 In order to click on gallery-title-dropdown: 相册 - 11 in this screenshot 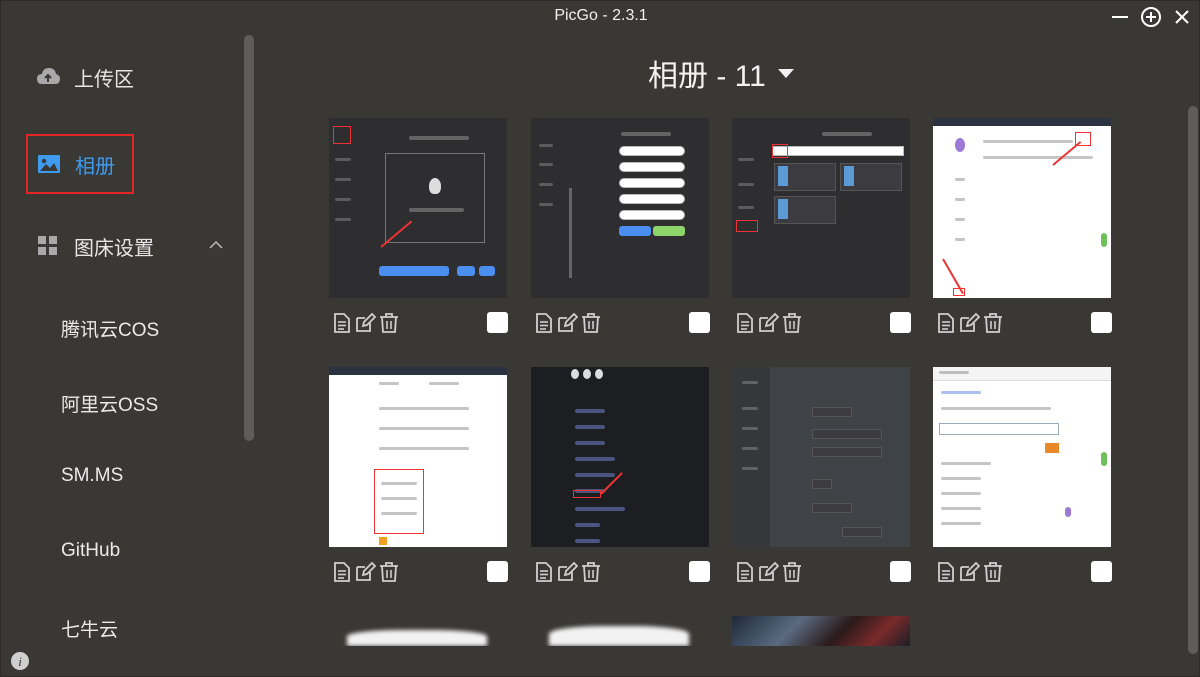, I will do `click(722, 73)`.